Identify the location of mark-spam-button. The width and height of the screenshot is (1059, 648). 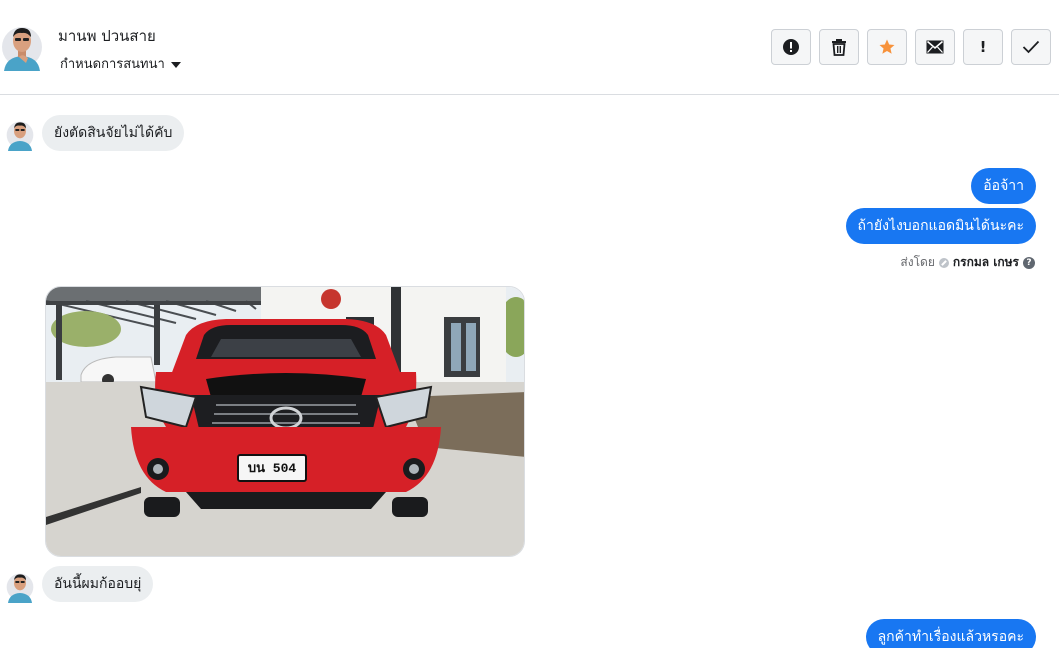
(791, 47).